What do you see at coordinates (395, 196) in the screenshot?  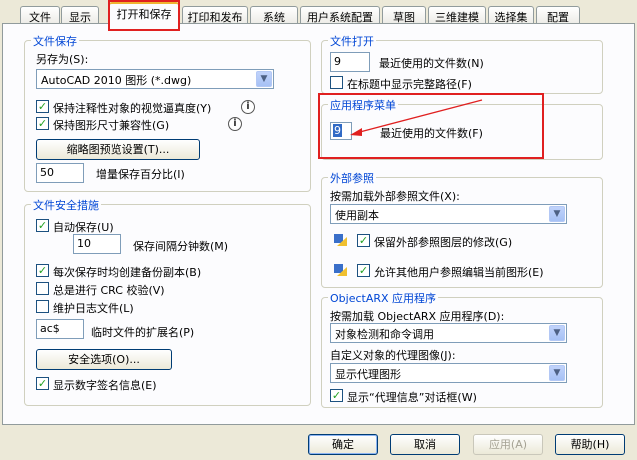 I see `xref-demand-label: 按需加载外部参照文件(X):` at bounding box center [395, 196].